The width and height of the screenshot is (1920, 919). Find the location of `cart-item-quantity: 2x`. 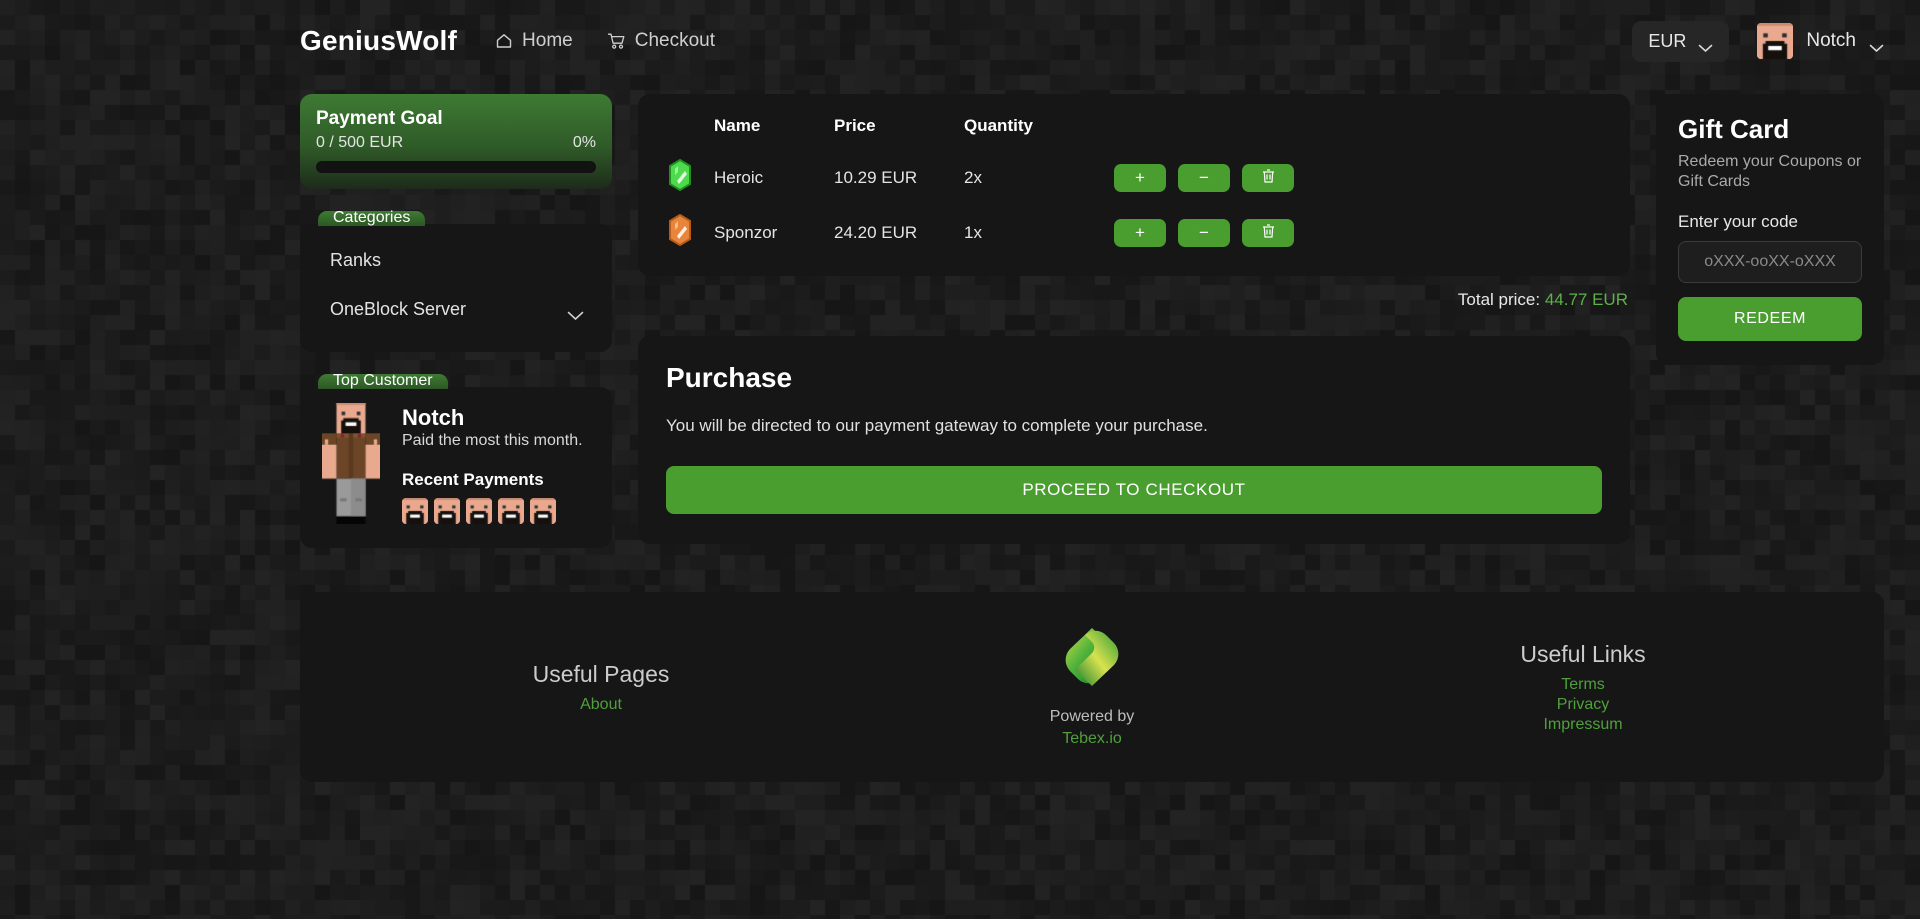

cart-item-quantity: 2x is located at coordinates (973, 177).